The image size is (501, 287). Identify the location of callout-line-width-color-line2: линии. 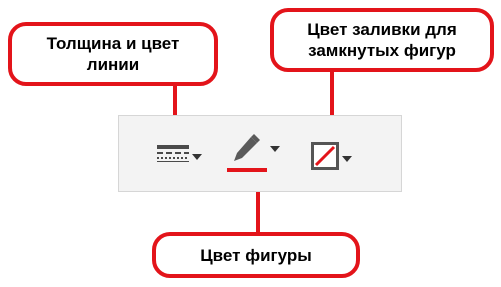
(113, 64).